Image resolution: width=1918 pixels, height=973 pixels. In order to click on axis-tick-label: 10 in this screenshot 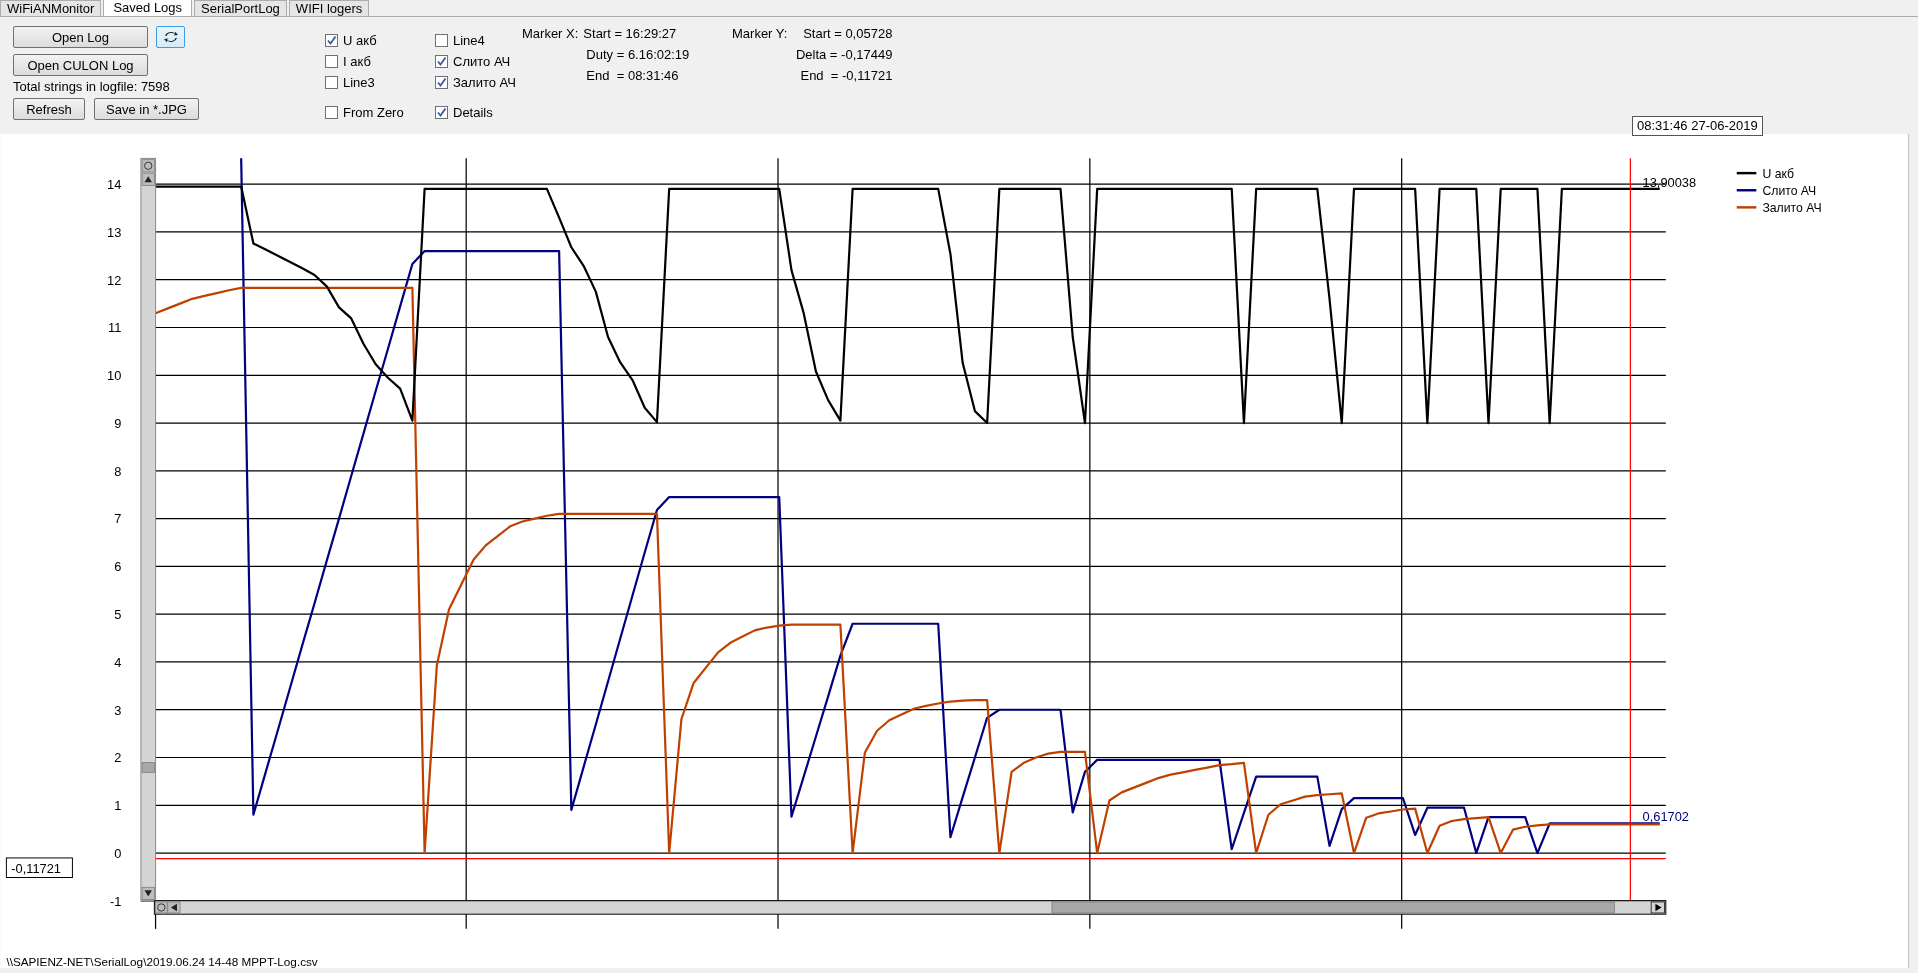, I will do `click(114, 376)`.